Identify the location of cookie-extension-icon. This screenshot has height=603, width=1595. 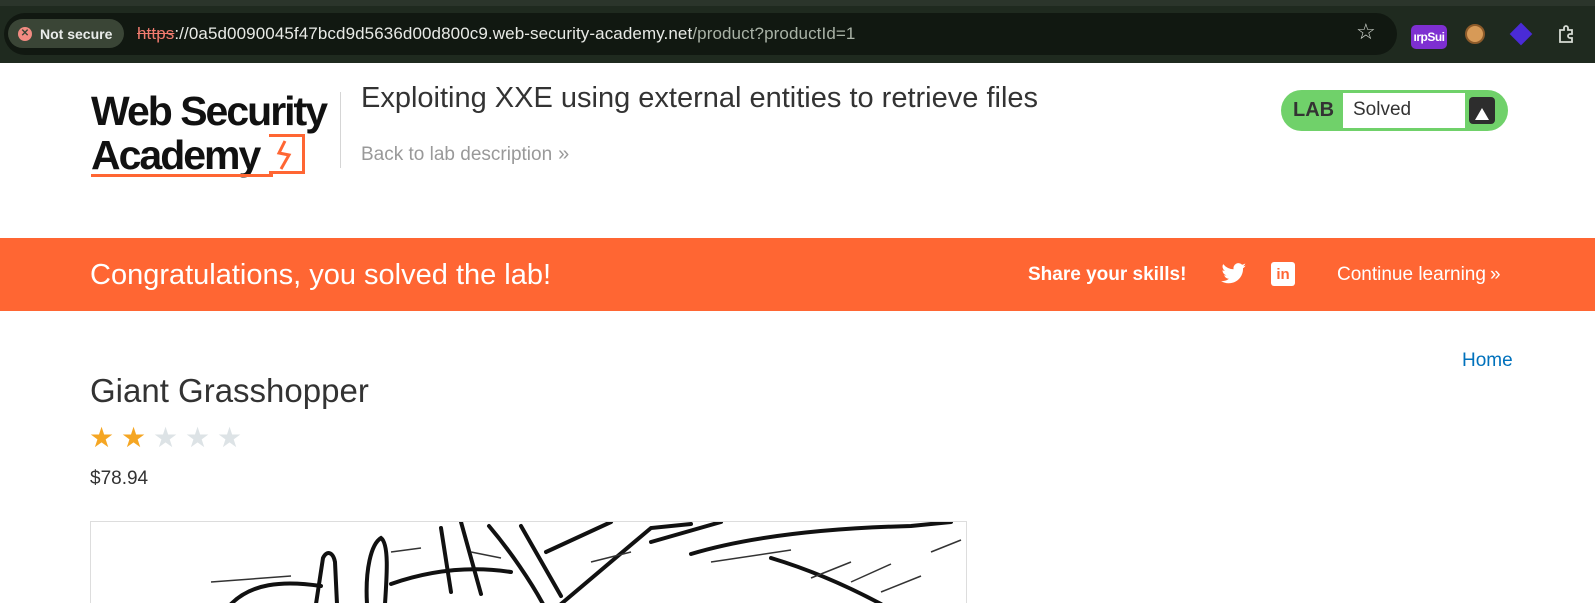
(1475, 34).